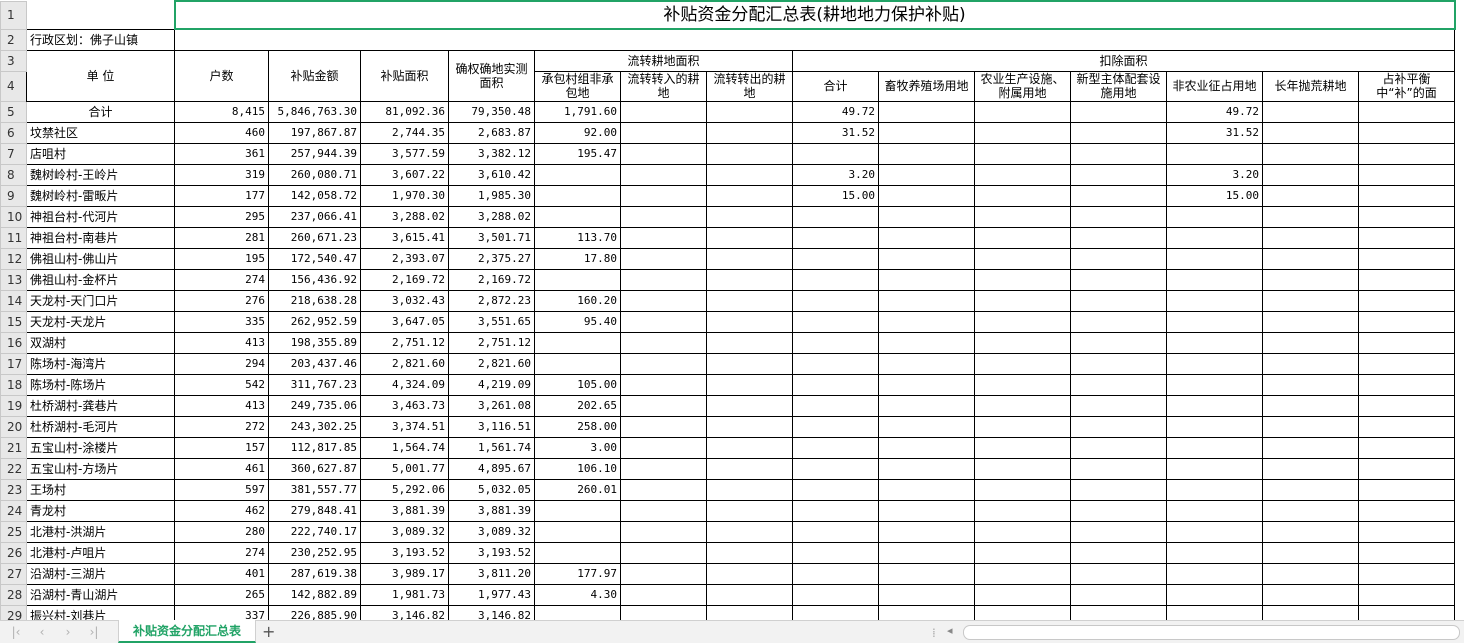 Image resolution: width=1464 pixels, height=643 pixels. What do you see at coordinates (268, 632) in the screenshot?
I see `add-sheet-button: +` at bounding box center [268, 632].